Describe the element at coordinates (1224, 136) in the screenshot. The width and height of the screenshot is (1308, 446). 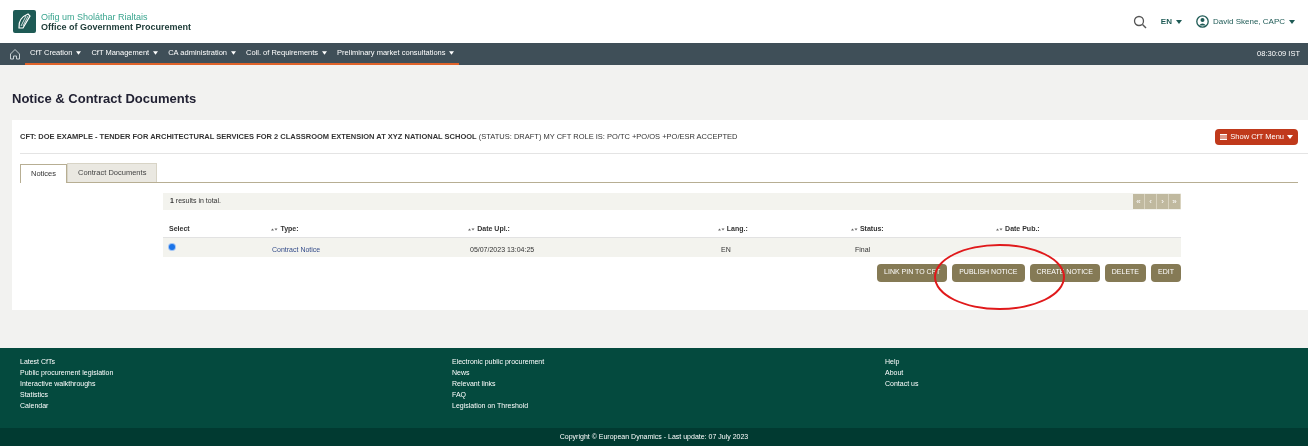
I see `menu-icon` at that location.